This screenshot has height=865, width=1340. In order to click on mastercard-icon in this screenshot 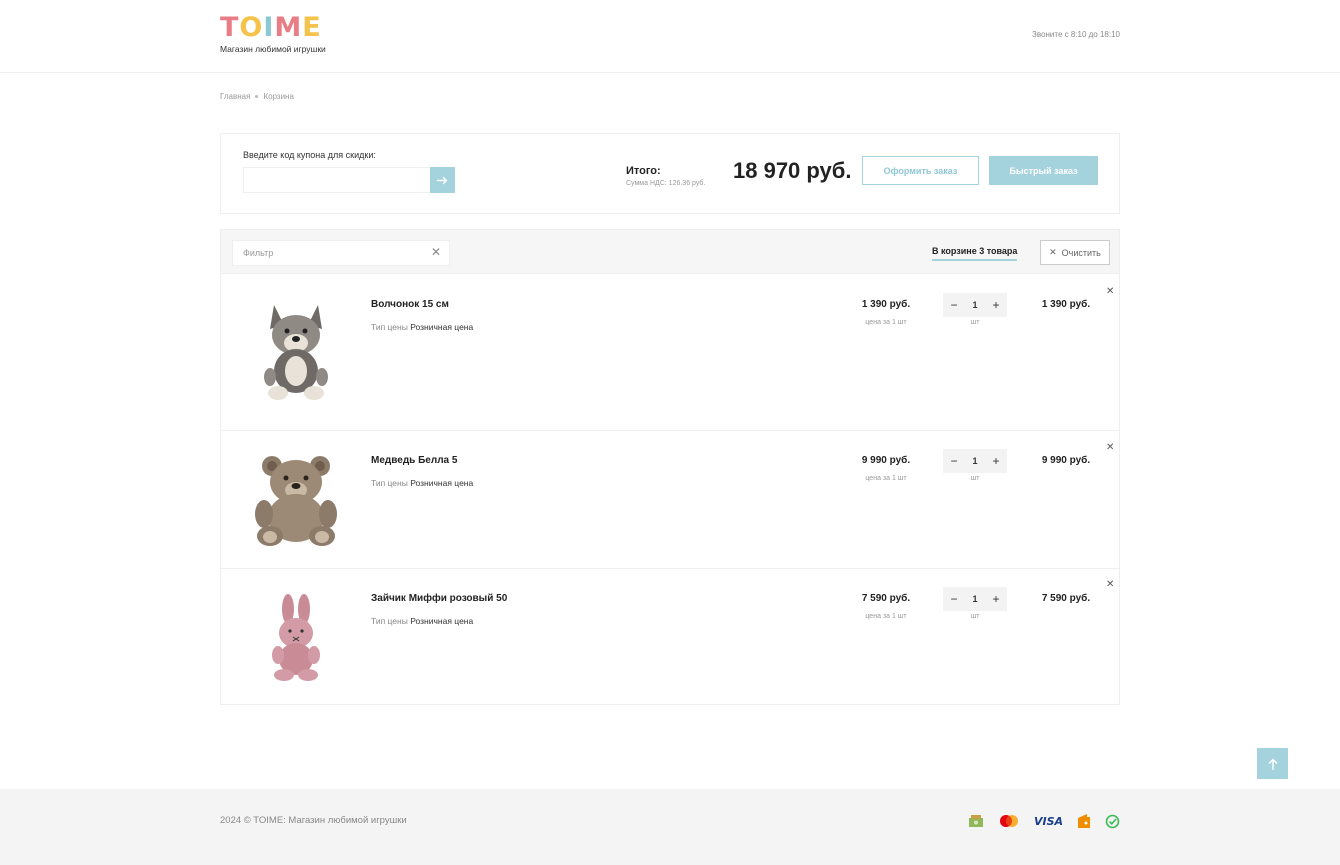, I will do `click(1009, 821)`.